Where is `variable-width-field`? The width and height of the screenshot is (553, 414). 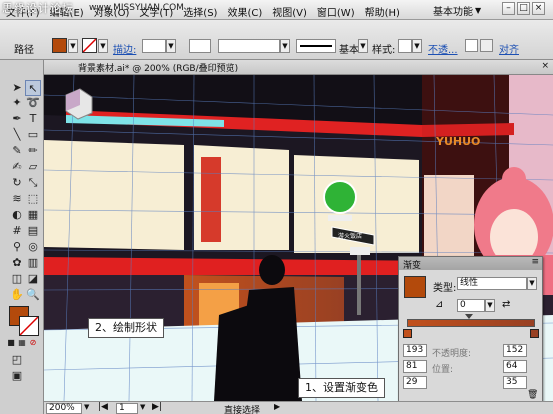 variable-width-field is located at coordinates (200, 46).